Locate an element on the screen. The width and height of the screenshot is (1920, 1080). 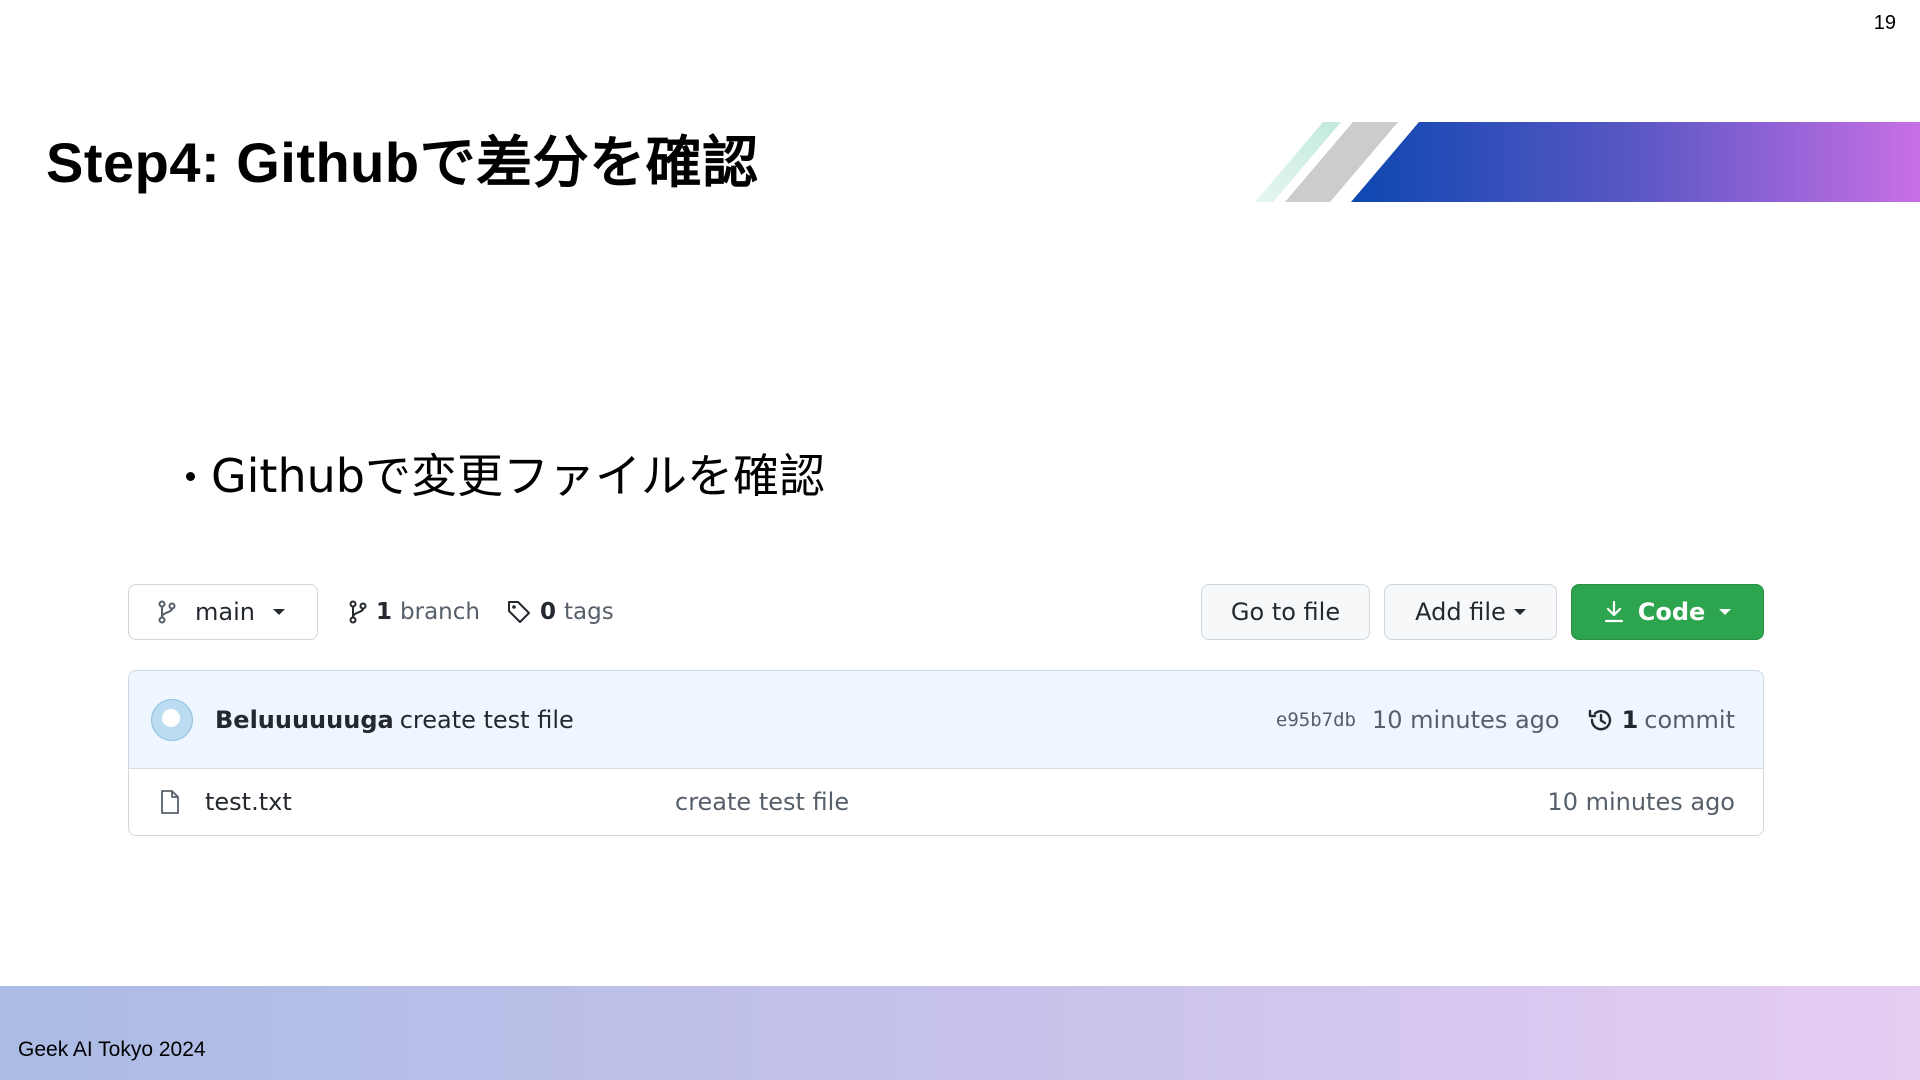
branch-label: branch is located at coordinates (440, 612).